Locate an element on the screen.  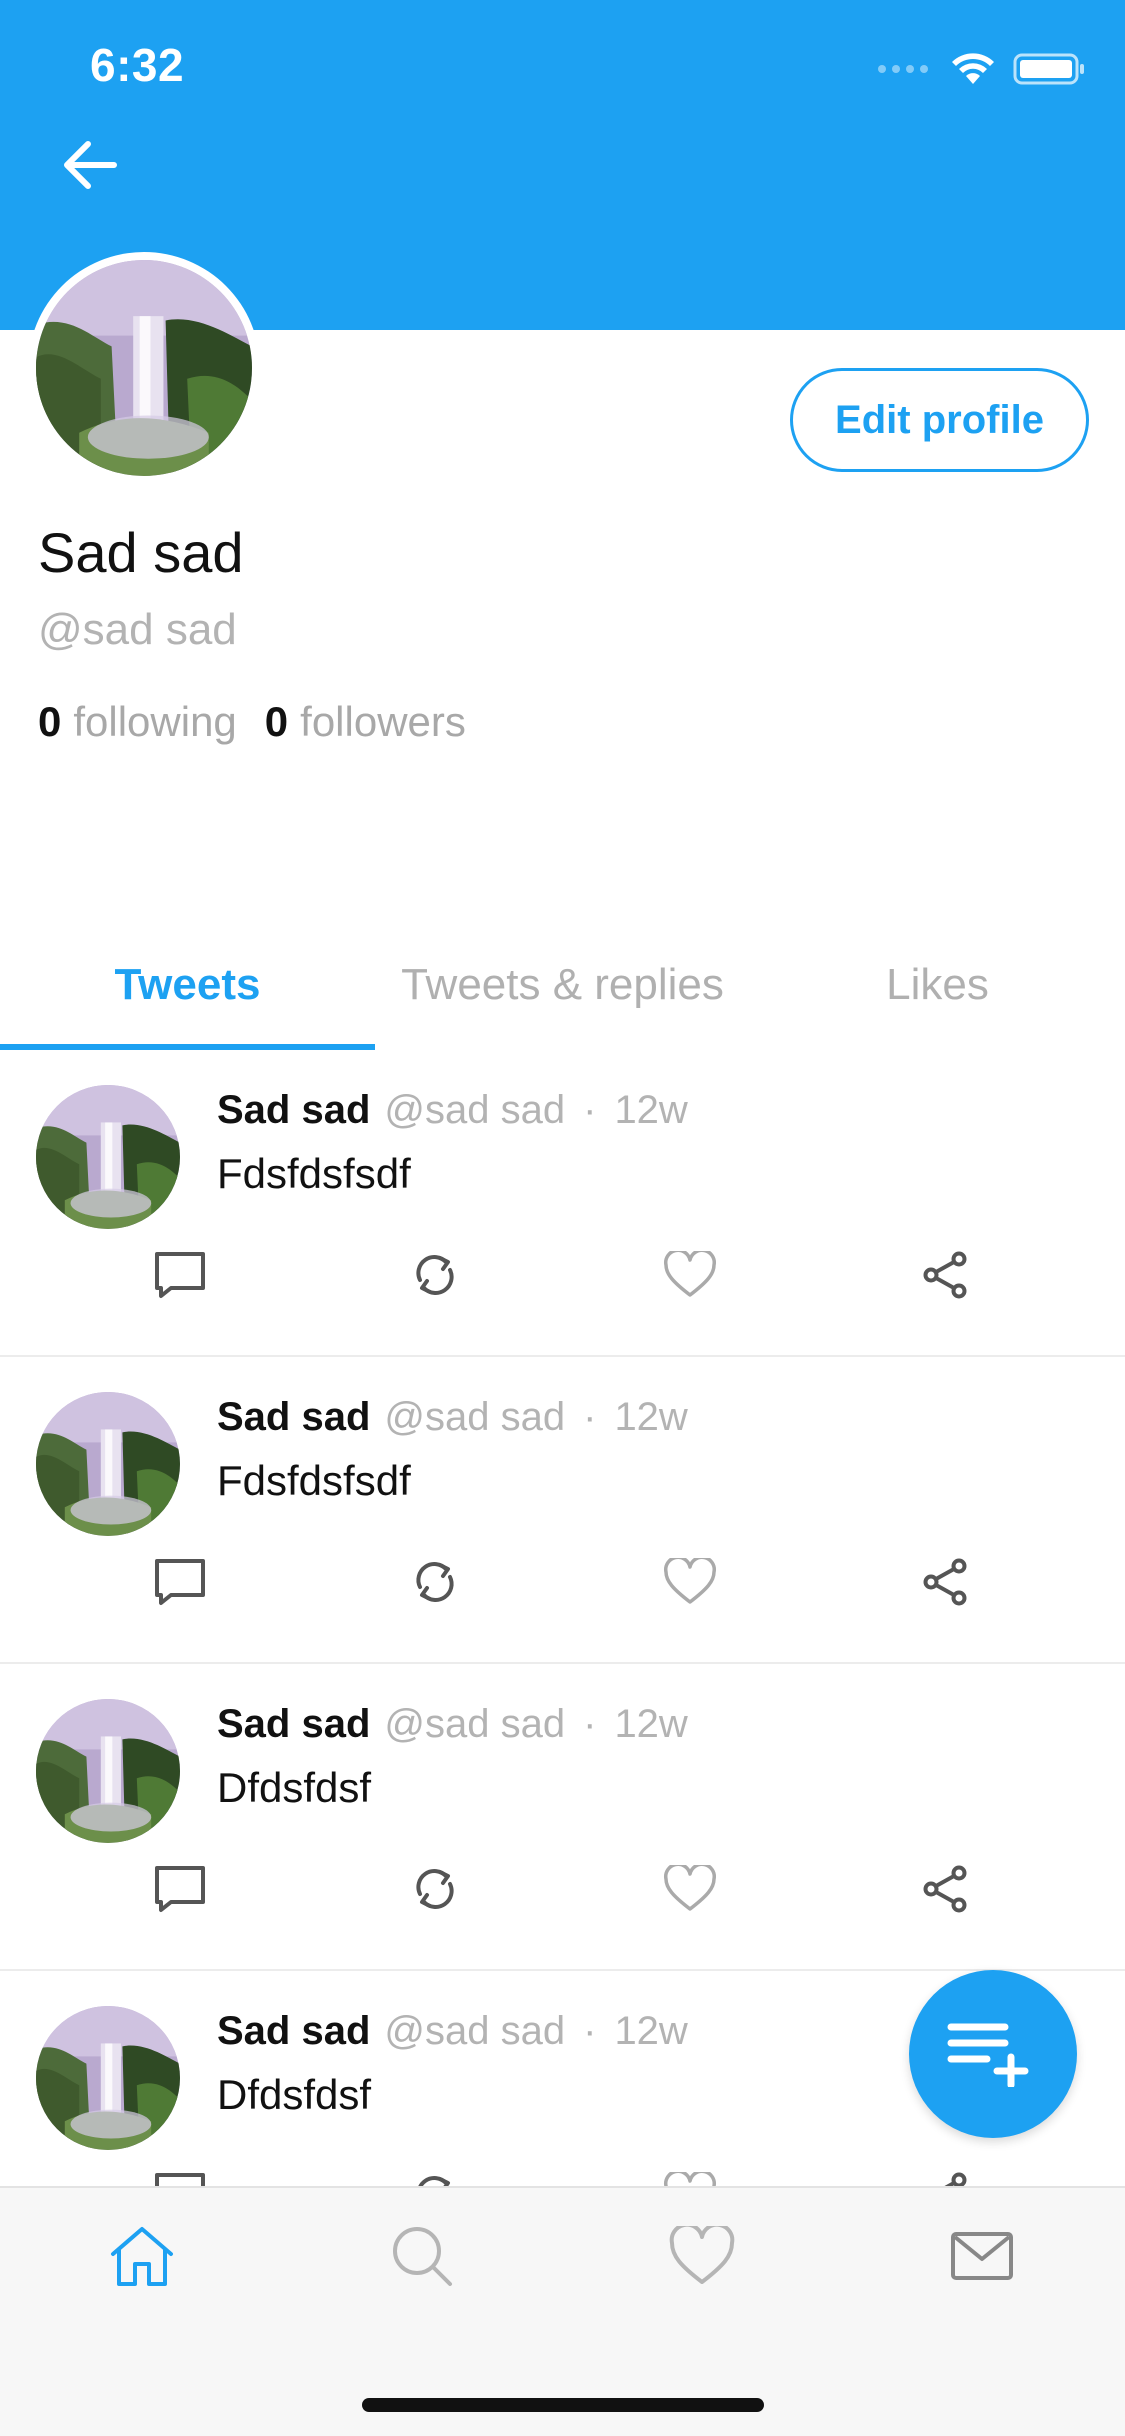
status-icons is located at coordinates (981, 69).